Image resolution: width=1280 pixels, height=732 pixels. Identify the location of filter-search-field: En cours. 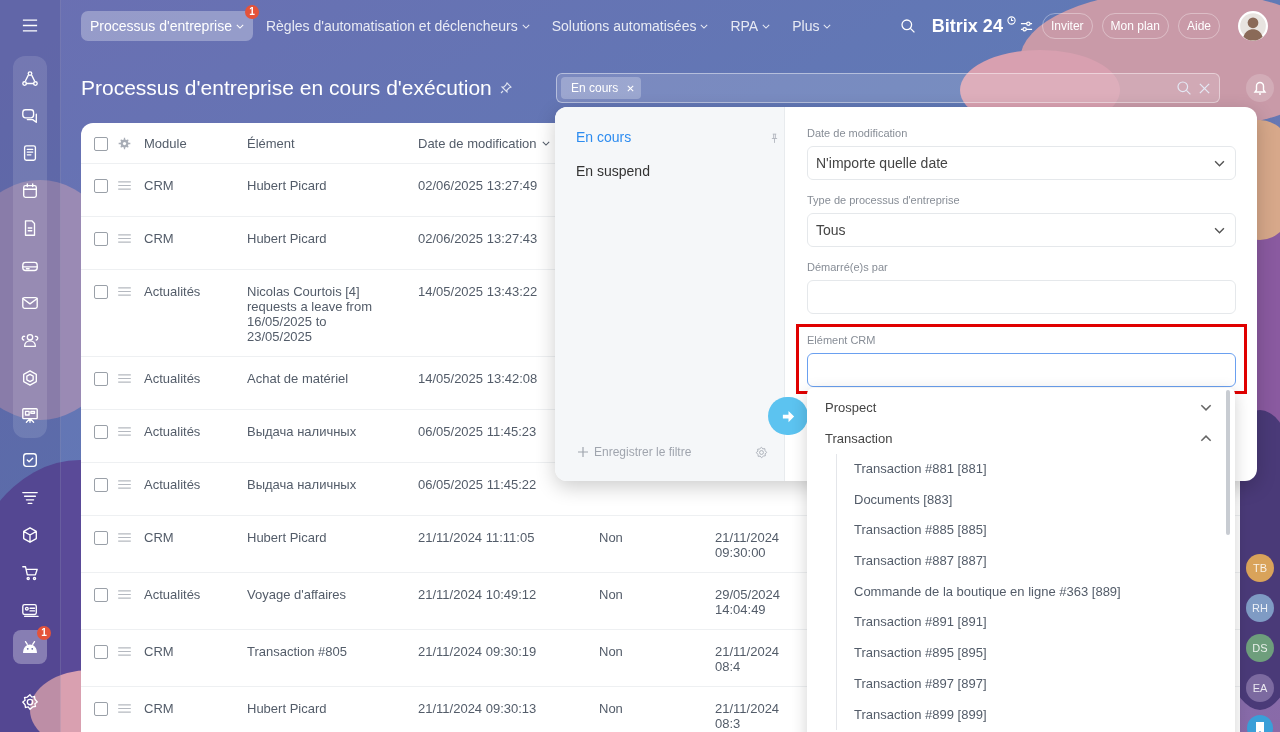
(888, 88).